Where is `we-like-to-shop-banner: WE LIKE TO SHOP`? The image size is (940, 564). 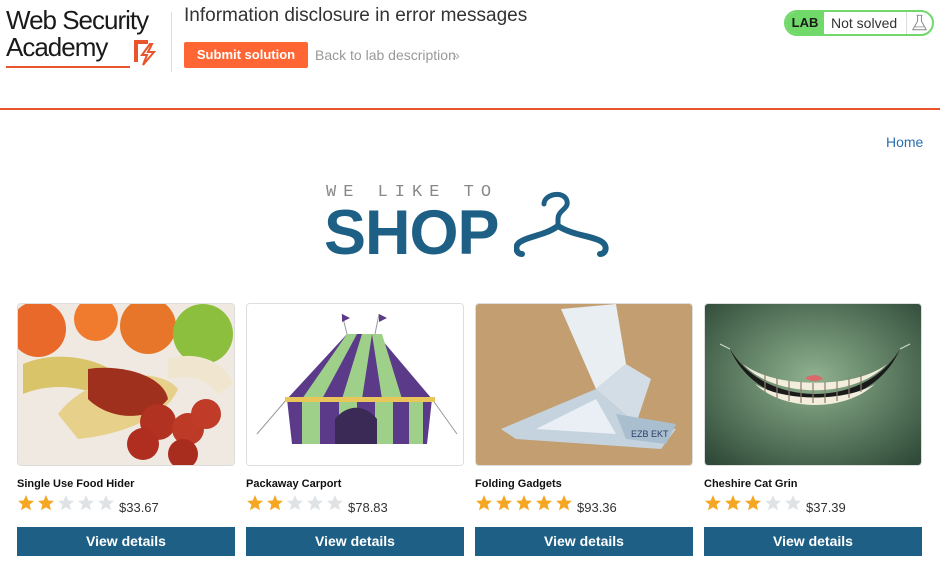 we-like-to-shop-banner: WE LIKE TO SHOP is located at coordinates (470, 225).